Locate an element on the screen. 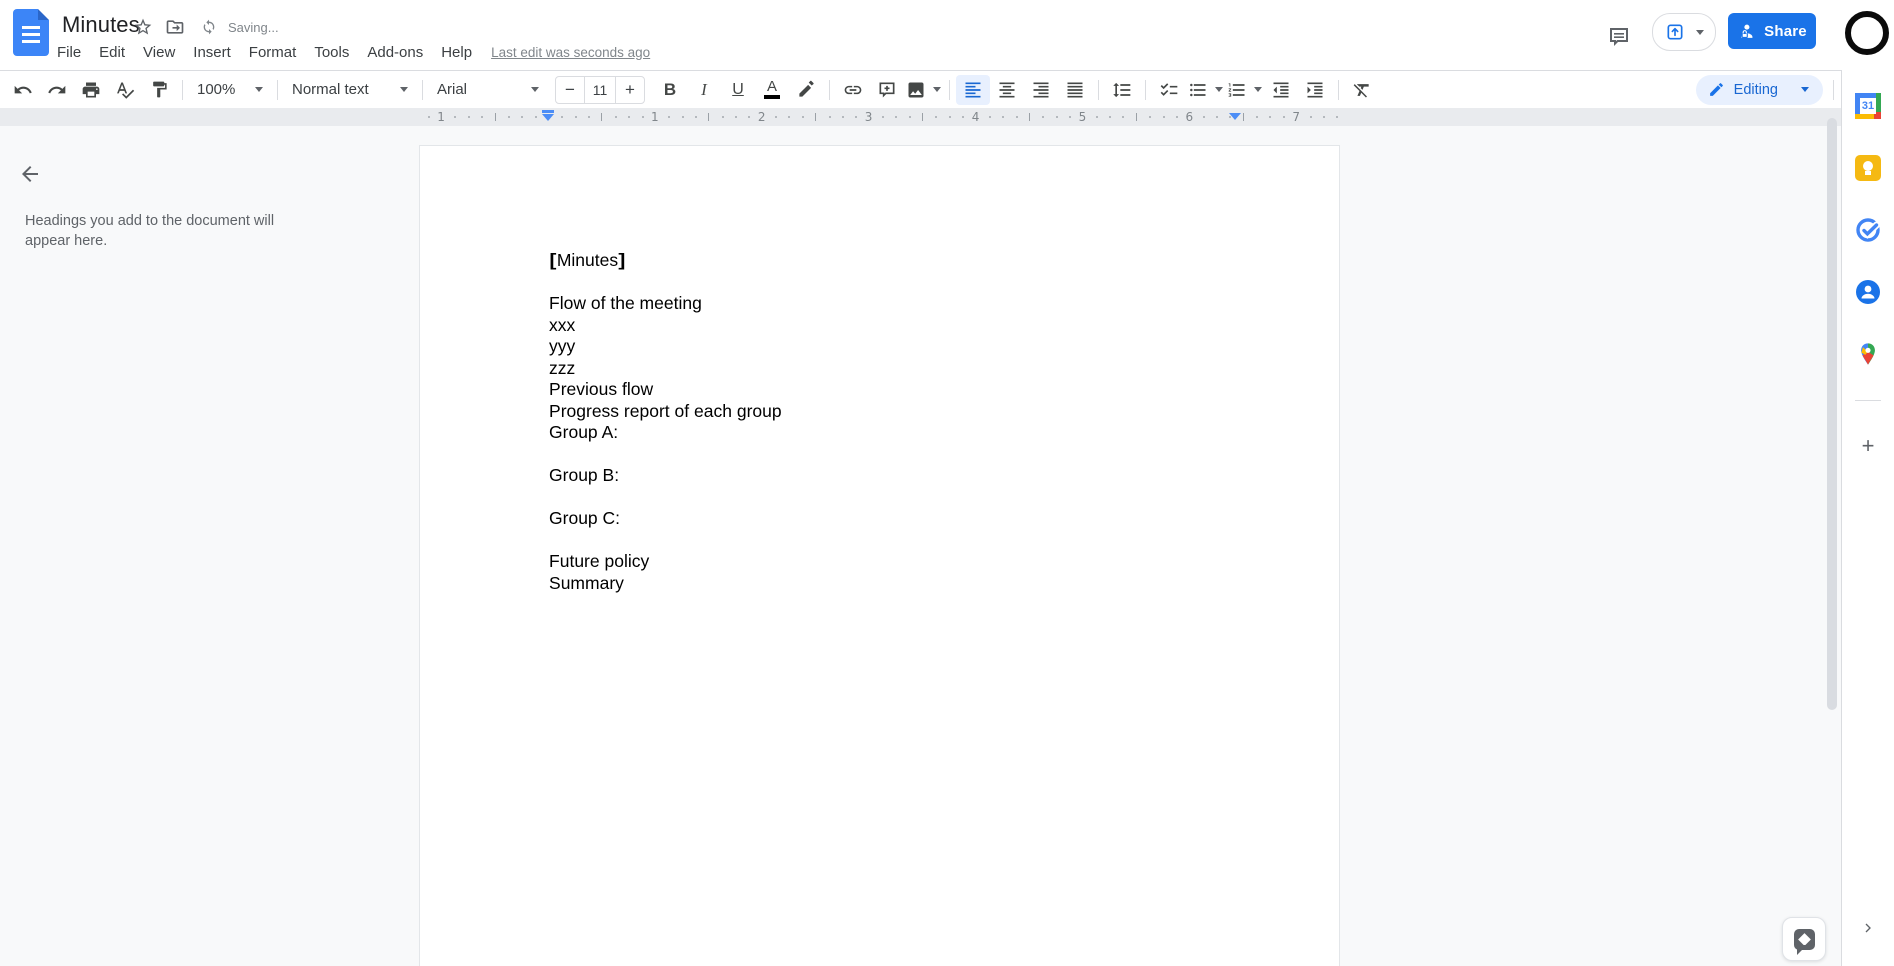 The width and height of the screenshot is (1894, 966). vertical-scrollbar is located at coordinates (1832, 414).